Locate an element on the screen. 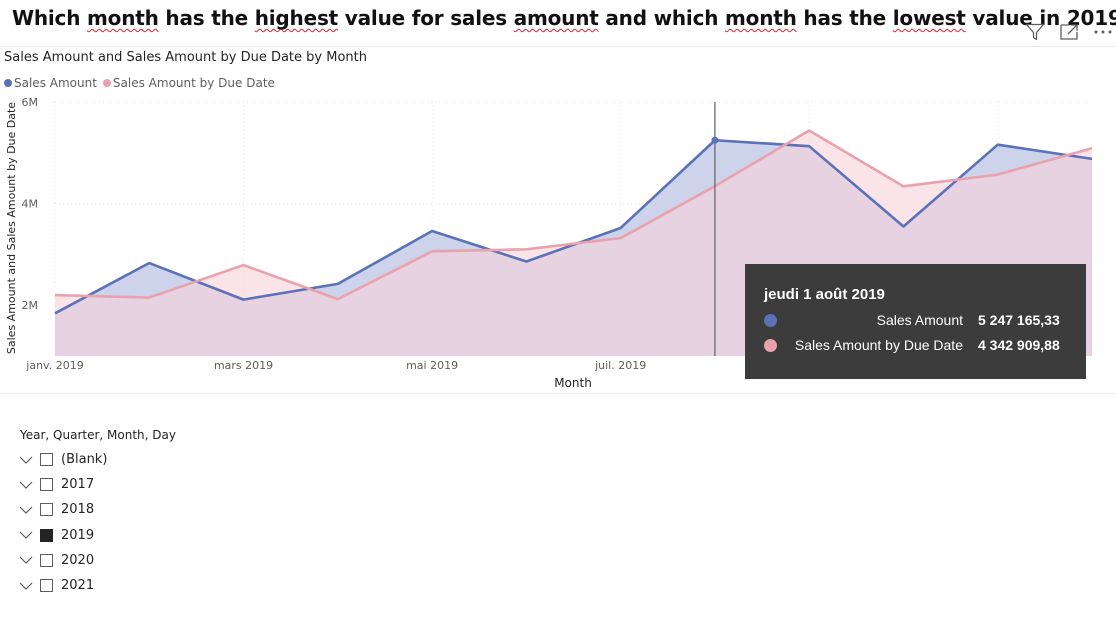 The height and width of the screenshot is (627, 1116). slicer-item-2018: 2018 is located at coordinates (62, 509).